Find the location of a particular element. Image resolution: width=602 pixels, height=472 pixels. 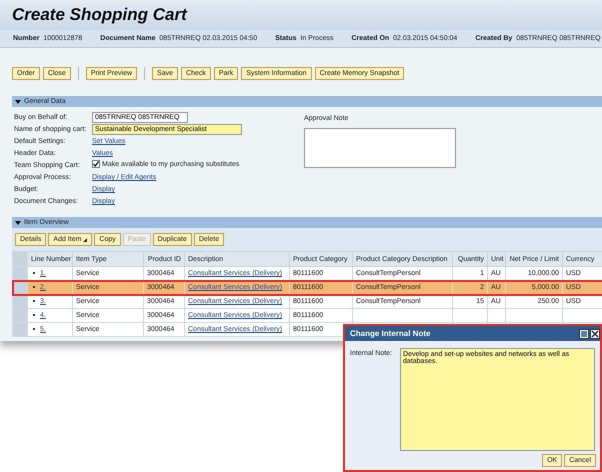

close-icon is located at coordinates (595, 333).